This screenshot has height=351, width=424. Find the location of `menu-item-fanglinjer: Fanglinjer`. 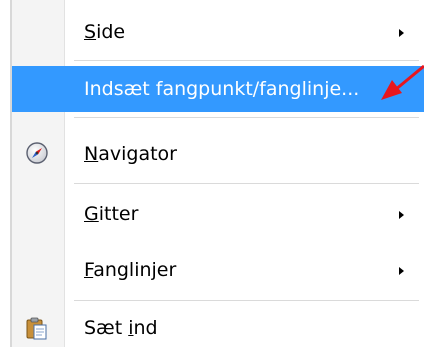

menu-item-fanglinjer: Fanglinjer is located at coordinates (218, 270).